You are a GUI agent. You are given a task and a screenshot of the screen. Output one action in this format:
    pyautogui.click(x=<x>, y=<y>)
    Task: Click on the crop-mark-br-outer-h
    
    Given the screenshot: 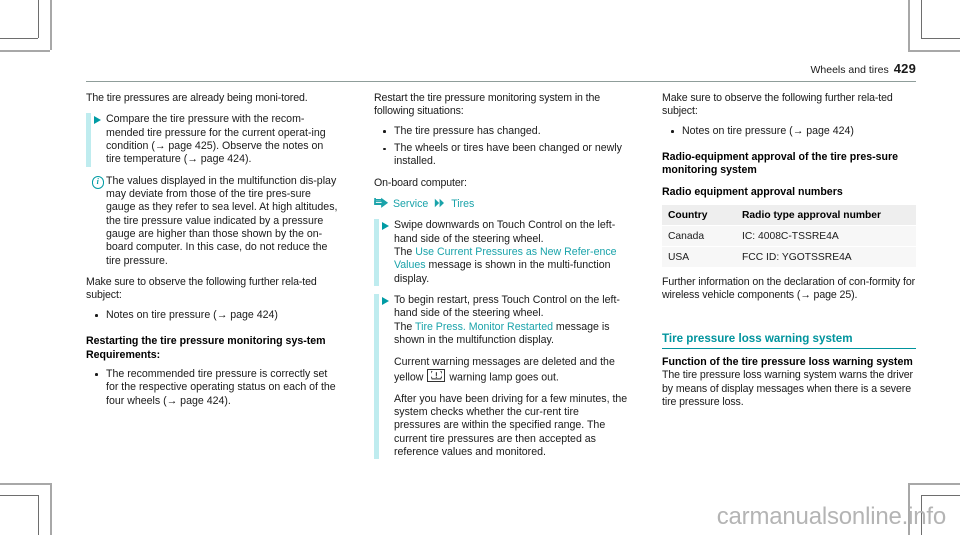 What is the action you would take?
    pyautogui.click(x=934, y=484)
    